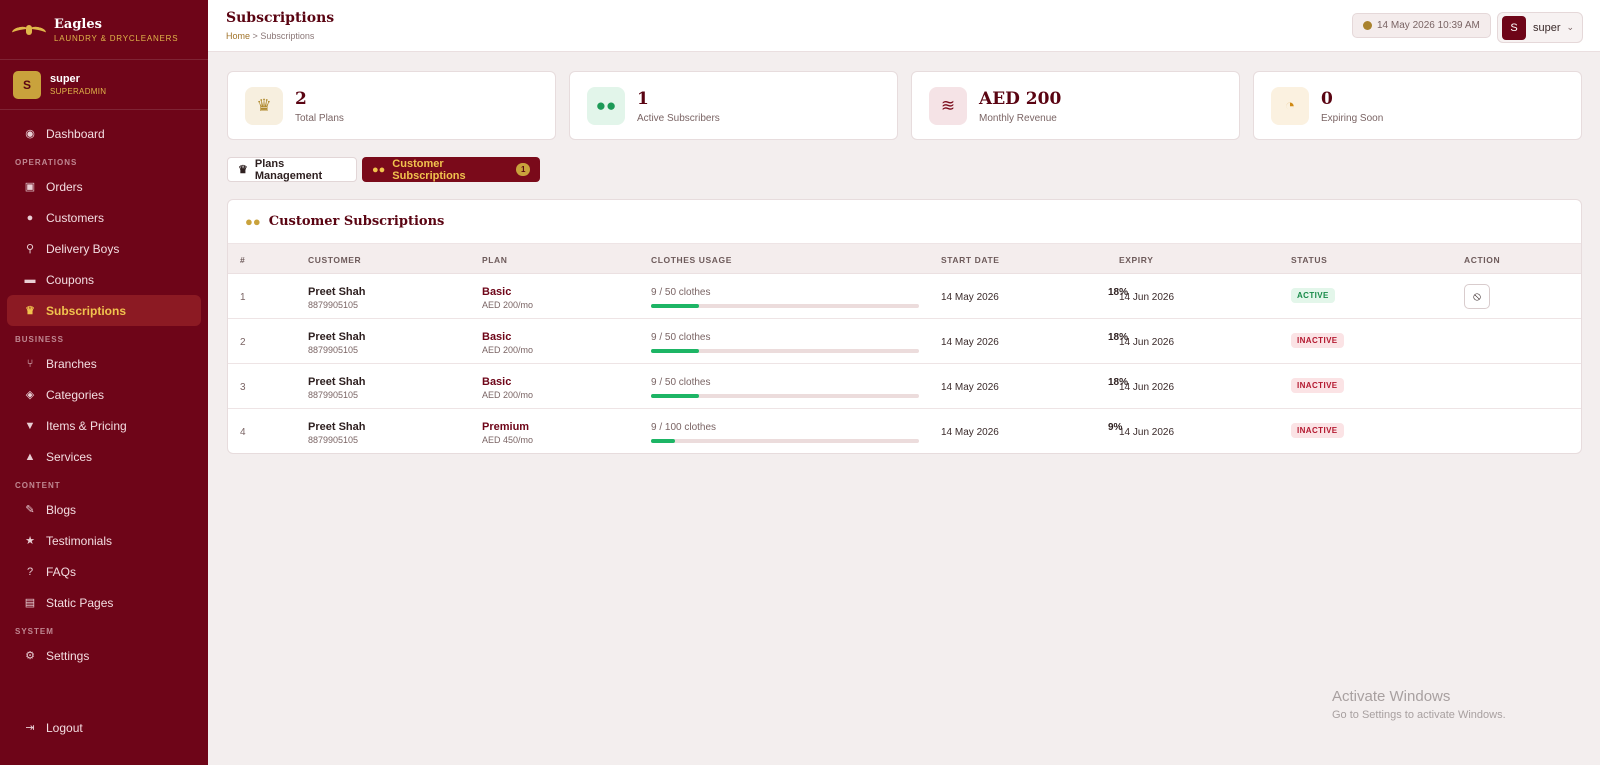  What do you see at coordinates (1018, 118) in the screenshot?
I see `stat-label: Monthly Revenue` at bounding box center [1018, 118].